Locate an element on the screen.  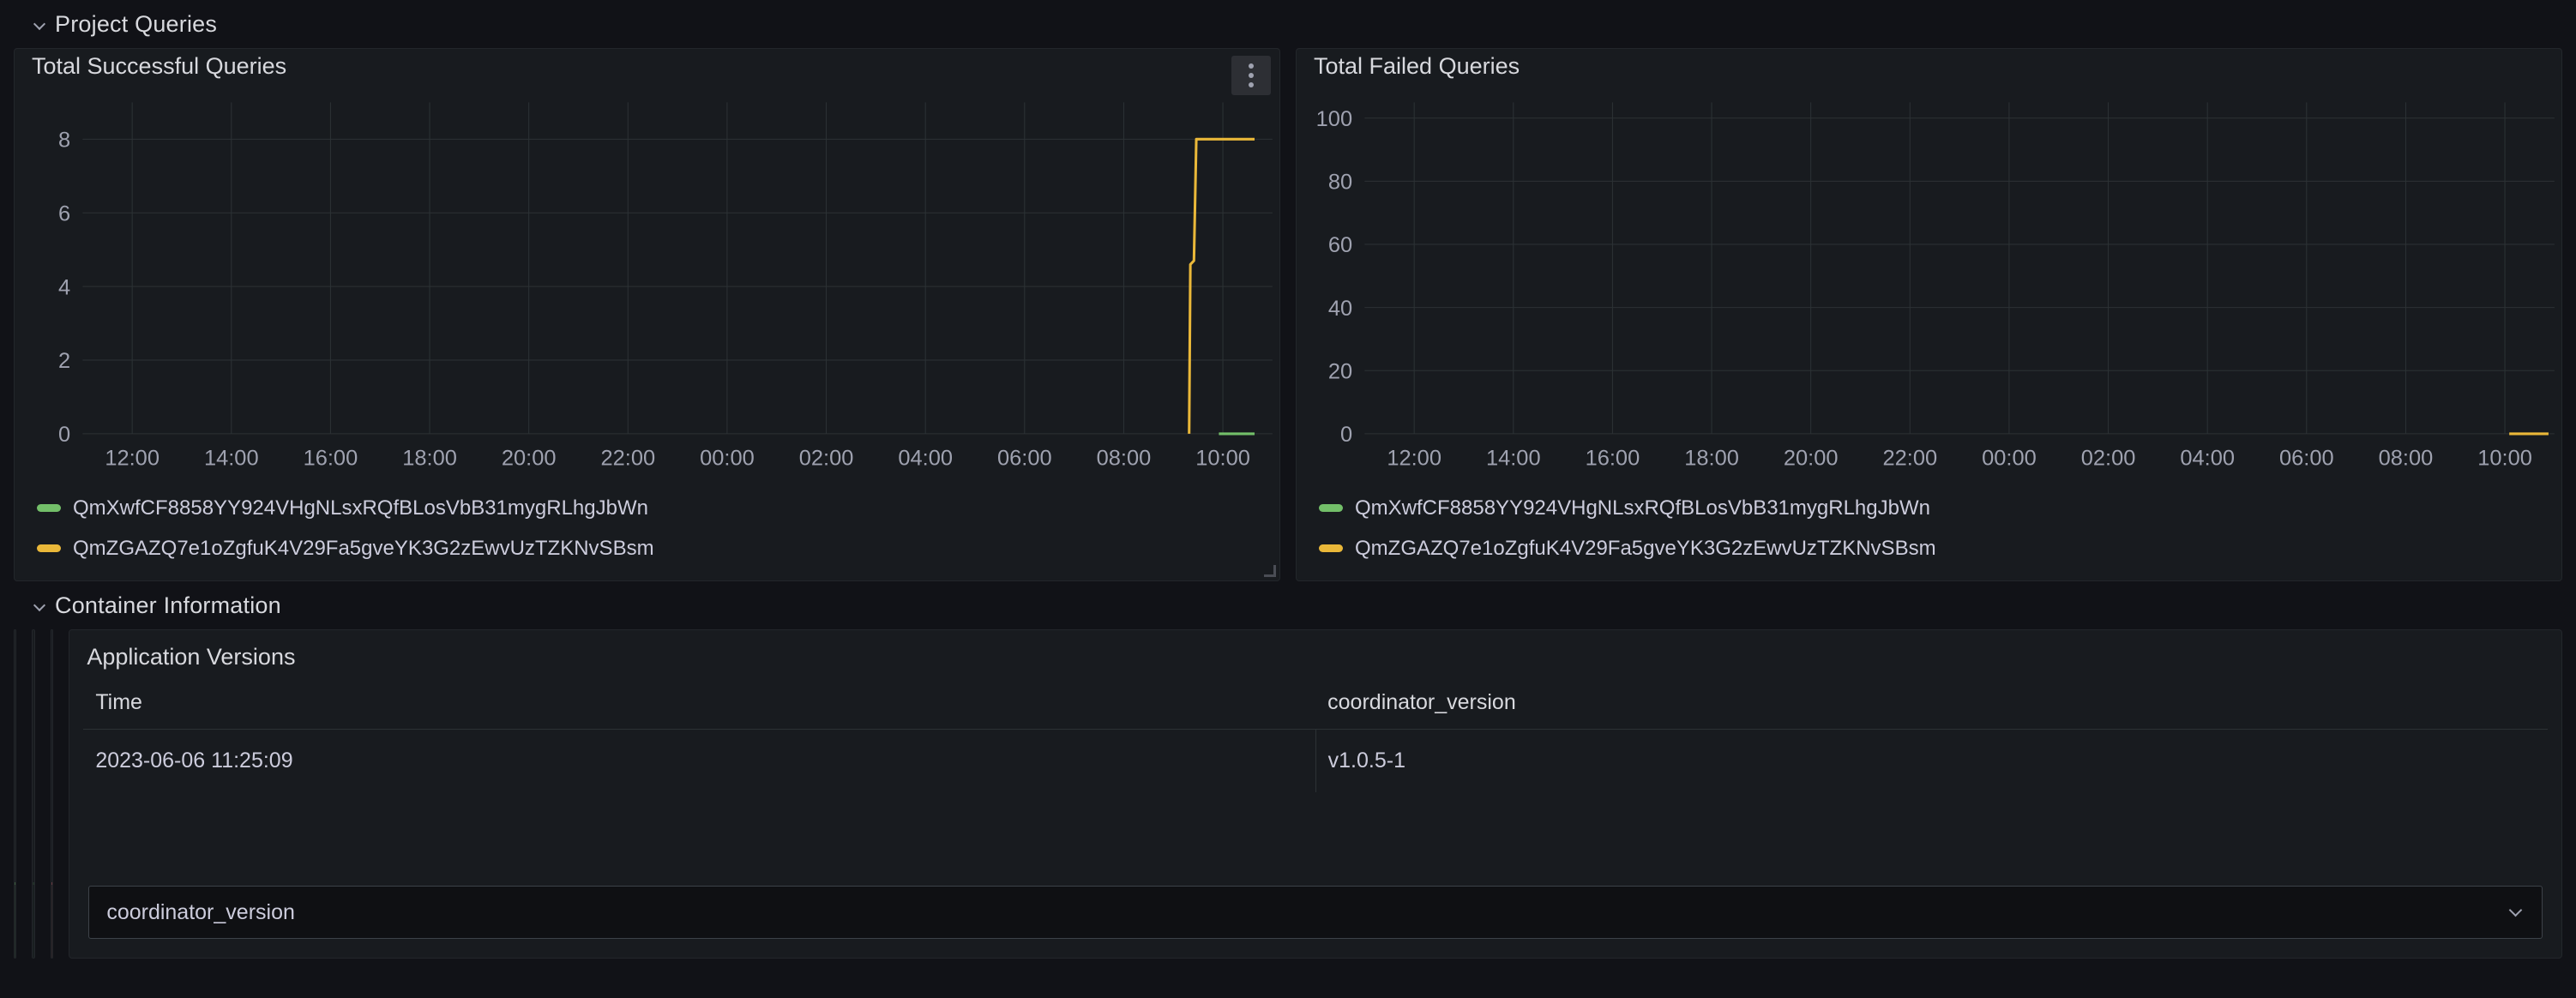
panel-proxy-health-status: Proxy Health Status Exited is located at coordinates (52, 794).